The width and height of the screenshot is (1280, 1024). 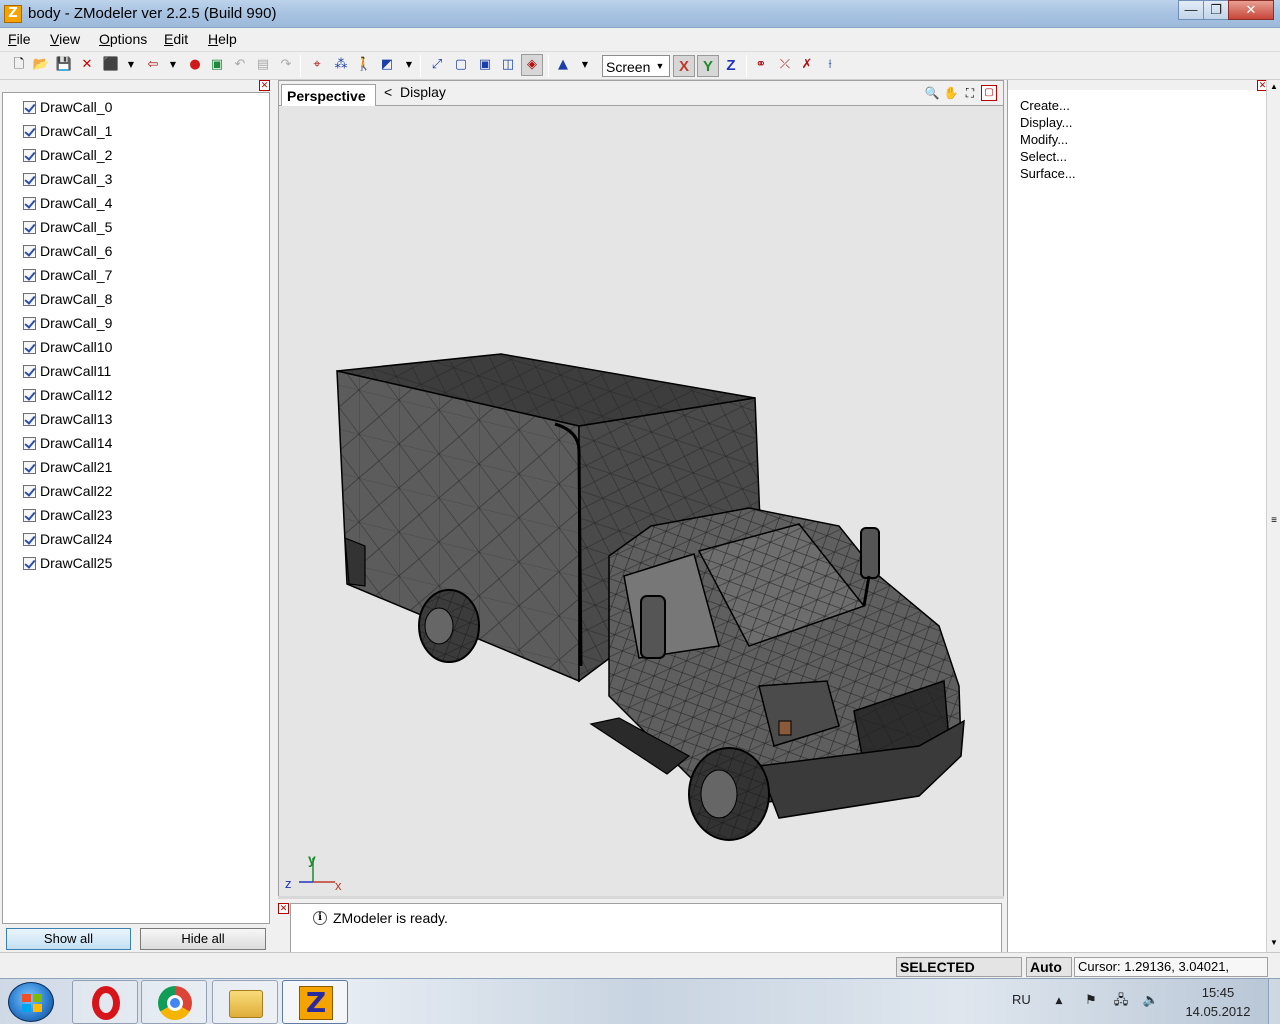 I want to click on axis-x-toggle: X, so click(x=684, y=66).